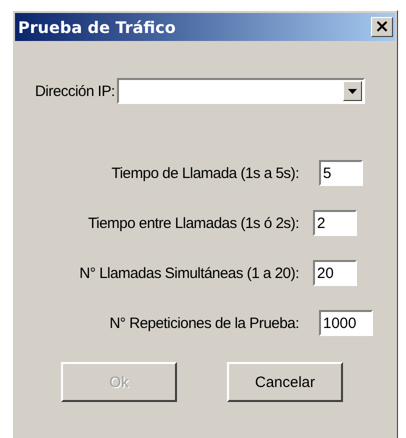  What do you see at coordinates (204, 173) in the screenshot?
I see `field-label: Tiempo de Llamada (1s a 5s):` at bounding box center [204, 173].